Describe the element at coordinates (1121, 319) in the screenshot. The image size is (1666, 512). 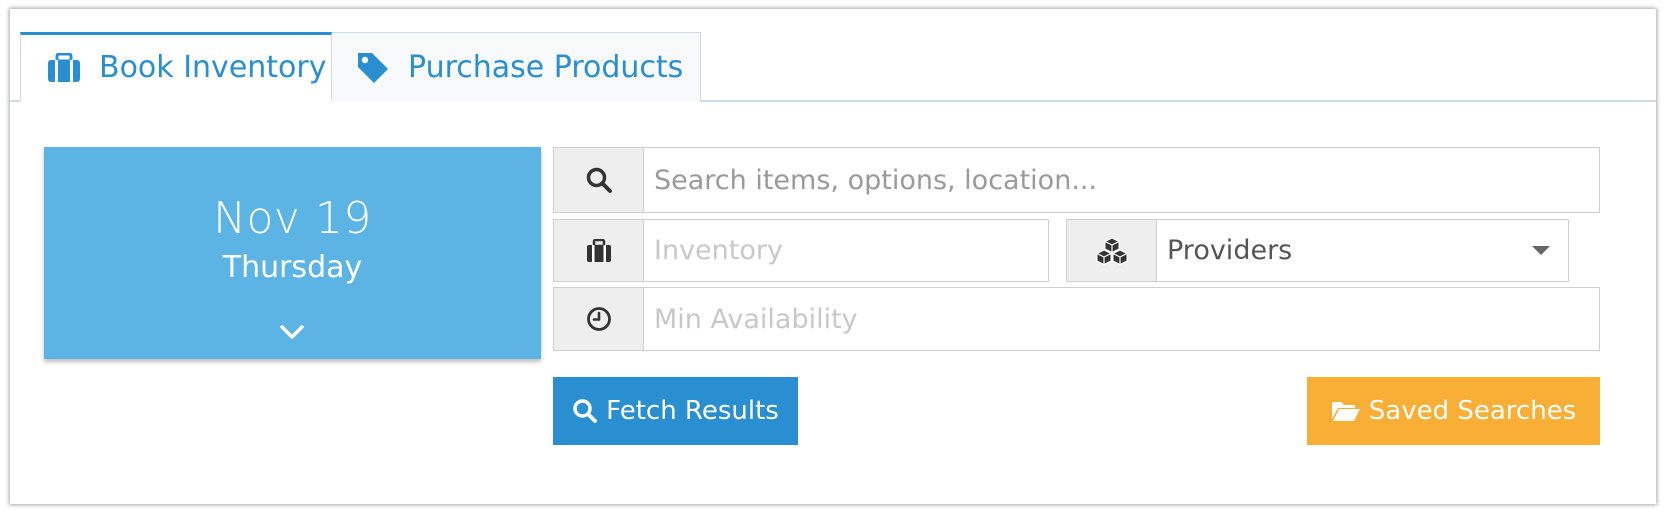
I see `min-availability-input` at that location.